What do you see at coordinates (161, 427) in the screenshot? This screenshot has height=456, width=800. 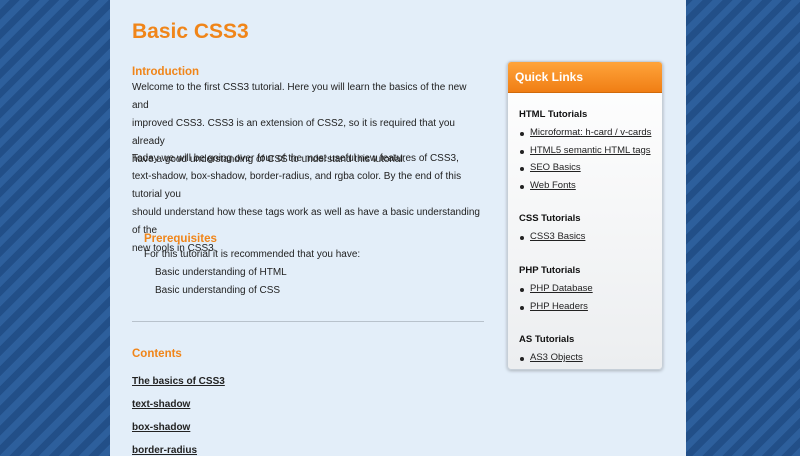 I see `contents-link-box-shadow: box-shadow` at bounding box center [161, 427].